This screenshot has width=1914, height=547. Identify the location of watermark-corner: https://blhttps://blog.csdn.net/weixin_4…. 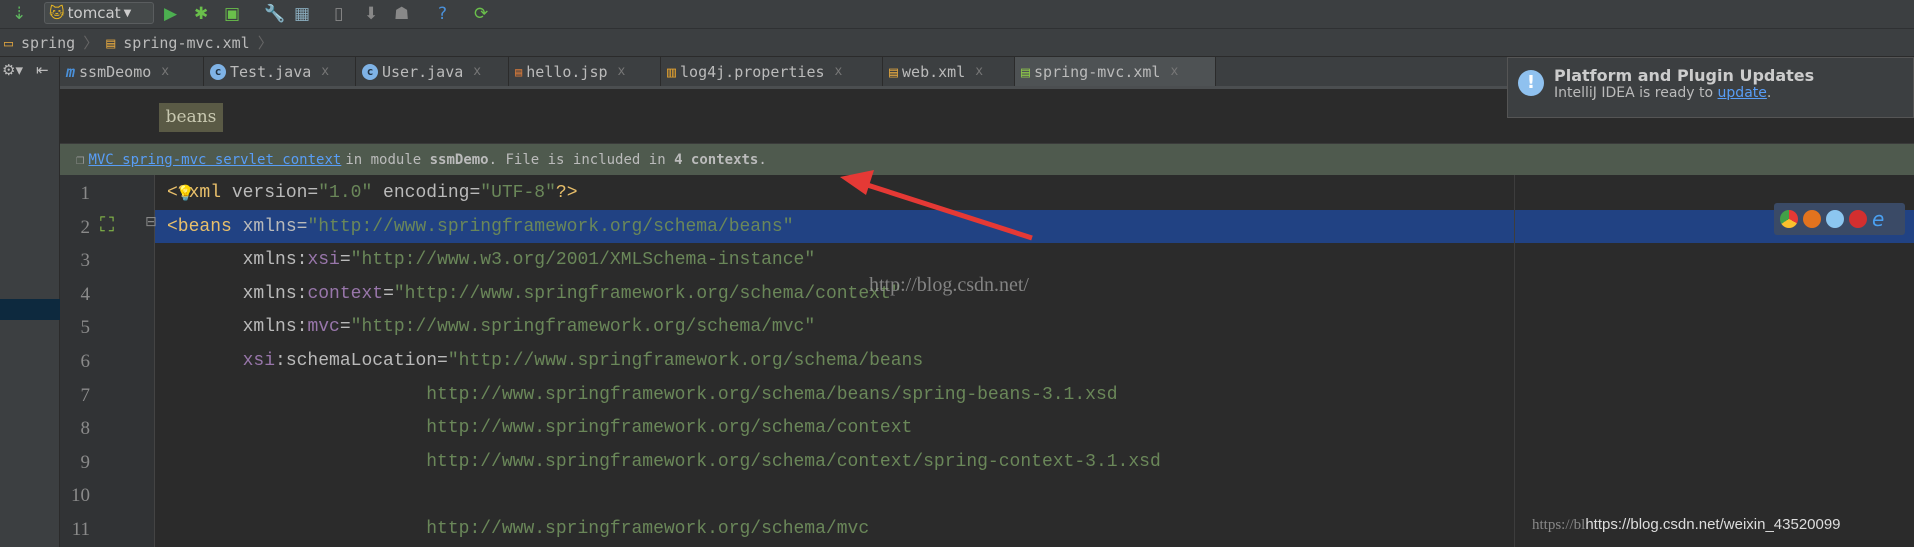
(1686, 524).